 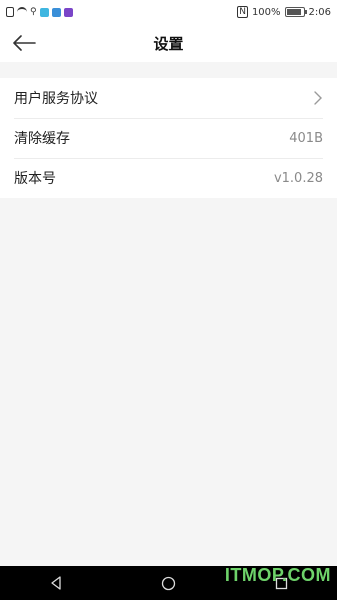 I want to click on version-value: v1.0.28, so click(x=298, y=178).